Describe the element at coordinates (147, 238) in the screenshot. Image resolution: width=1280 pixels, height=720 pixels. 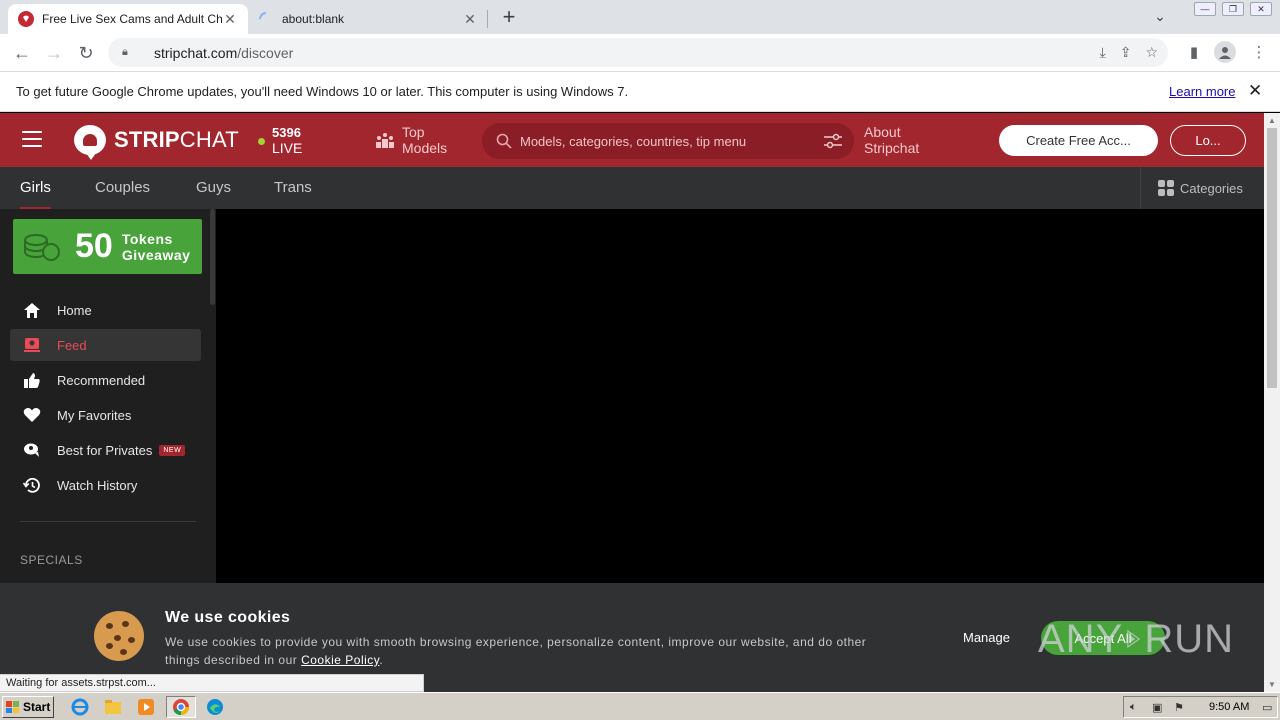
I see `promo-line1: Tokens` at that location.